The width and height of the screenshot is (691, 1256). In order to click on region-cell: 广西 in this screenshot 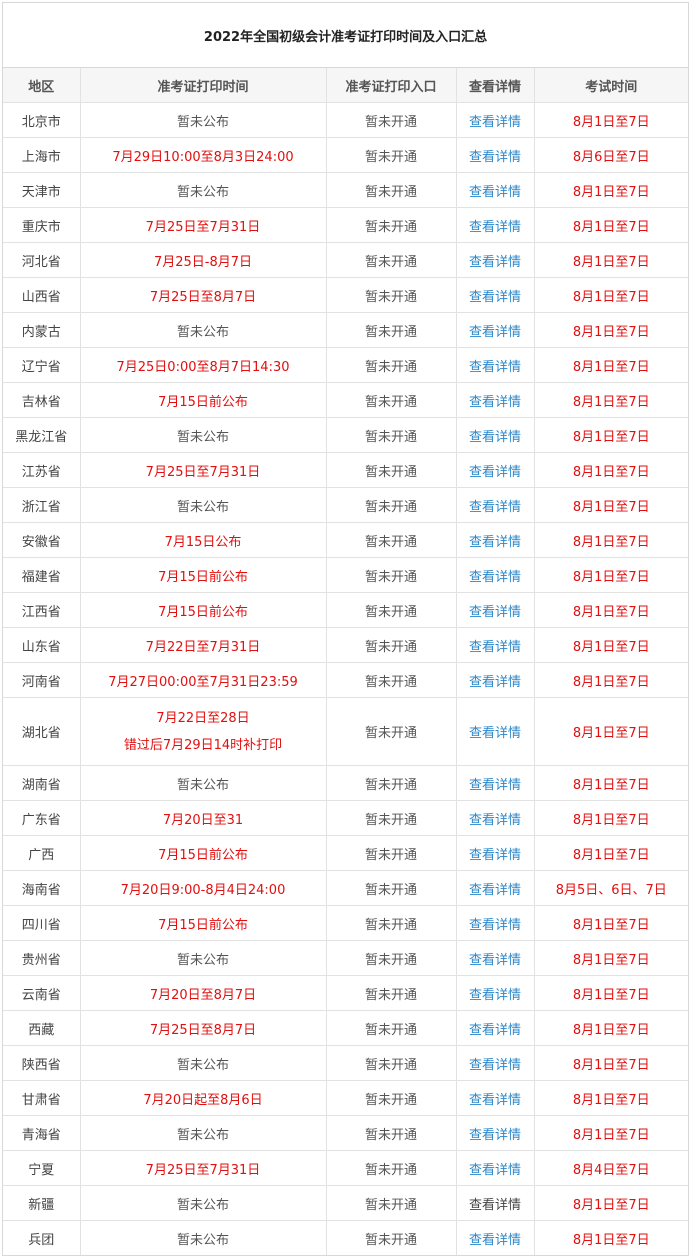, I will do `click(42, 853)`.